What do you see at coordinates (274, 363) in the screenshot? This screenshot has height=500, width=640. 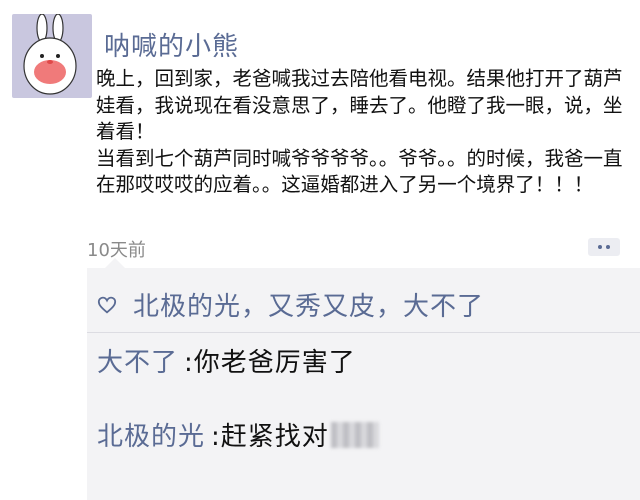 I see `comment-text: 你老爸厉害了` at bounding box center [274, 363].